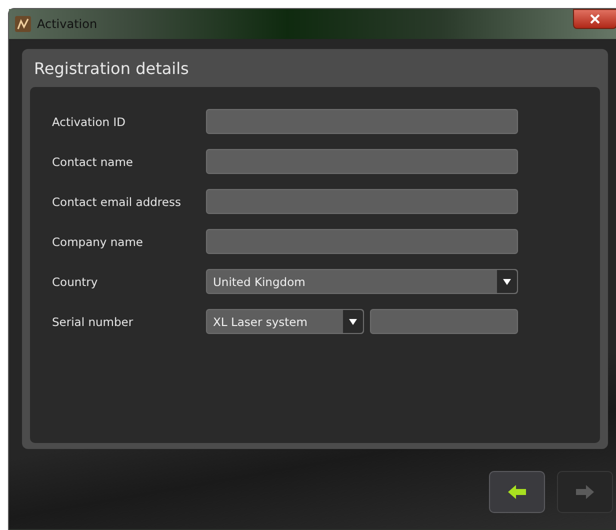 The width and height of the screenshot is (616, 530). I want to click on back-button, so click(517, 492).